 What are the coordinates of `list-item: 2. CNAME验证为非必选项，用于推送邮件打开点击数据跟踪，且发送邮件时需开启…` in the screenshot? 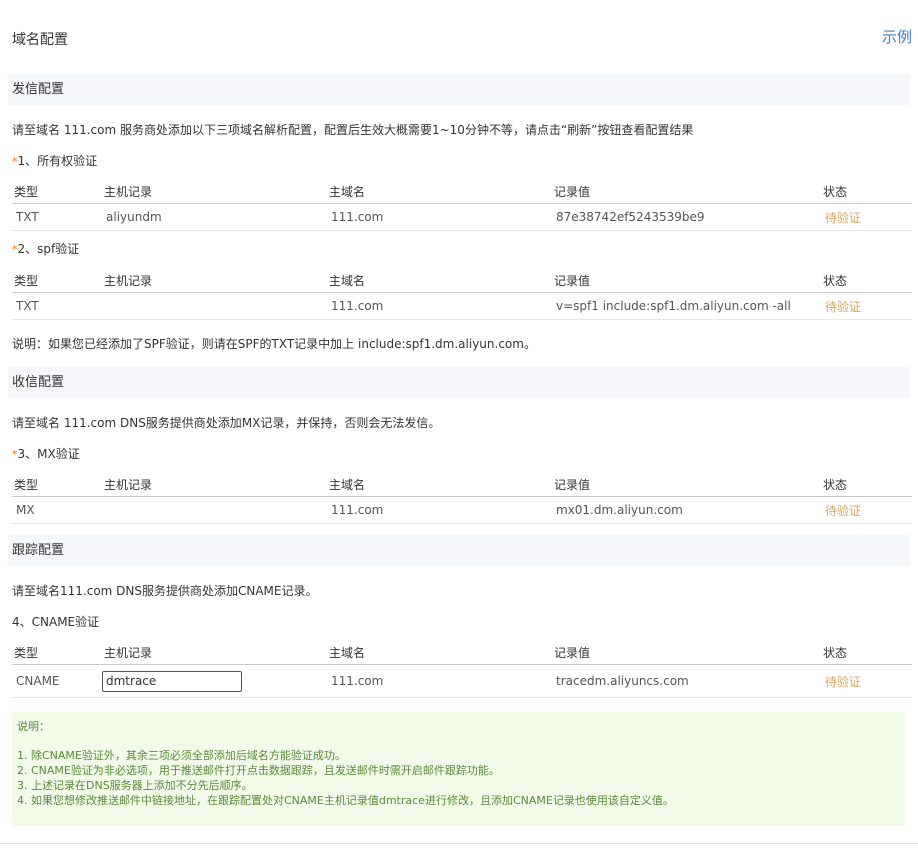 It's located at (258, 770).